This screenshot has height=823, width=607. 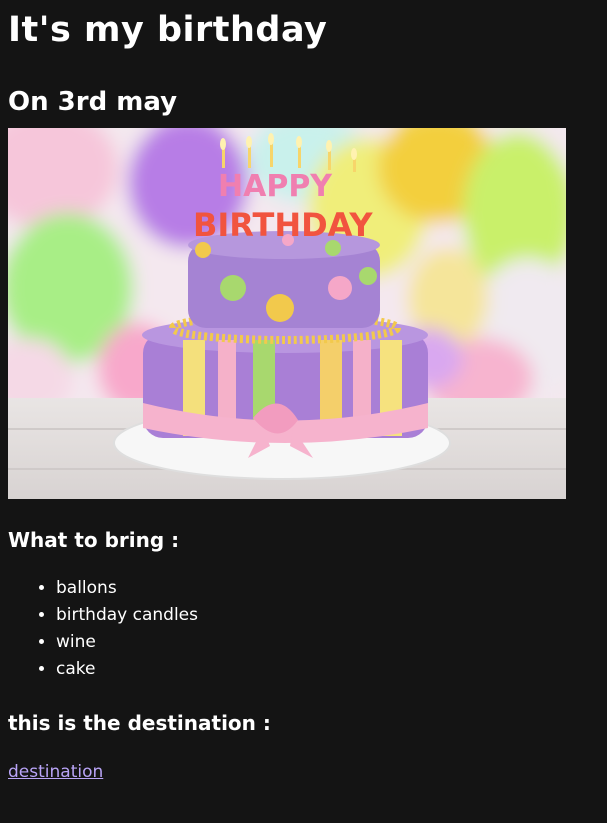 What do you see at coordinates (55, 772) in the screenshot?
I see `destination-link: destination` at bounding box center [55, 772].